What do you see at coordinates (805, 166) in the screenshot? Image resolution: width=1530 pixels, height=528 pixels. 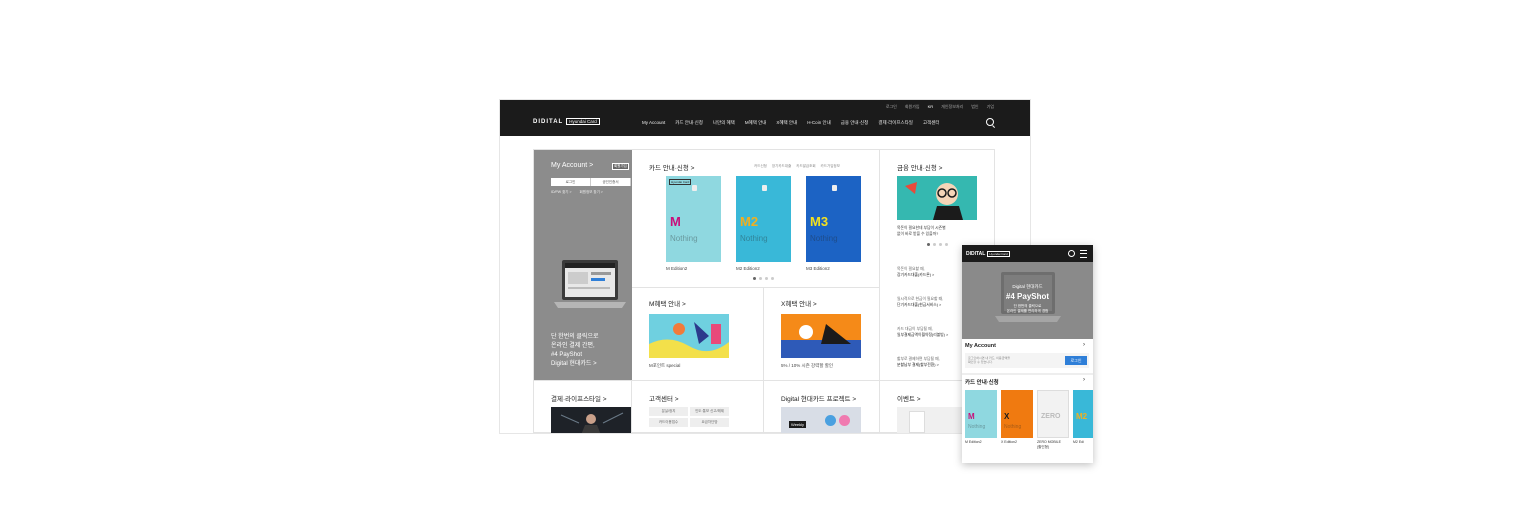 I see `card-sublink: 카드발급조회` at bounding box center [805, 166].